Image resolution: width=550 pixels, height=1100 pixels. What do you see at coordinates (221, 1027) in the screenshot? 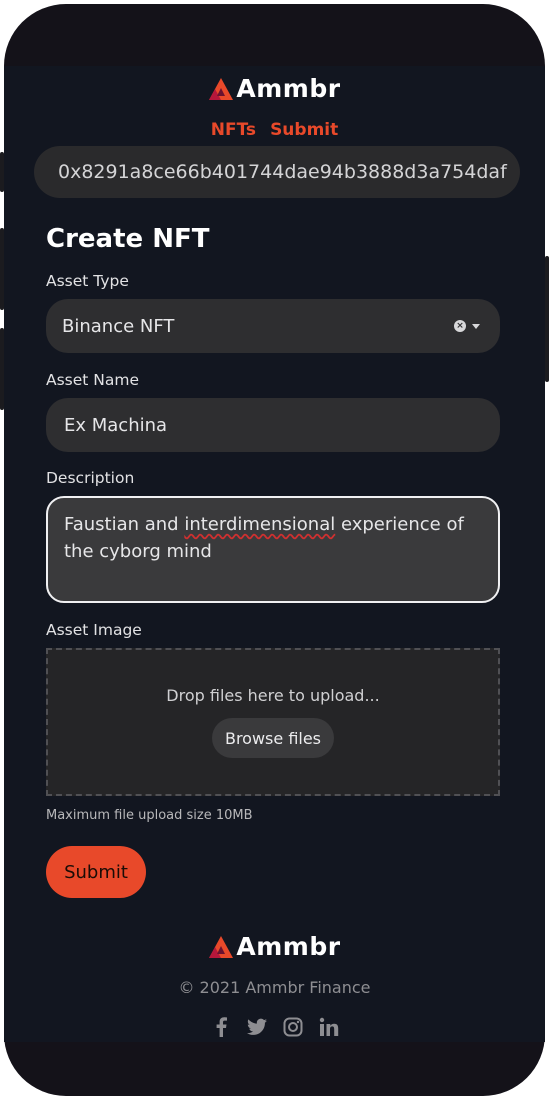
I see `facebook-icon` at bounding box center [221, 1027].